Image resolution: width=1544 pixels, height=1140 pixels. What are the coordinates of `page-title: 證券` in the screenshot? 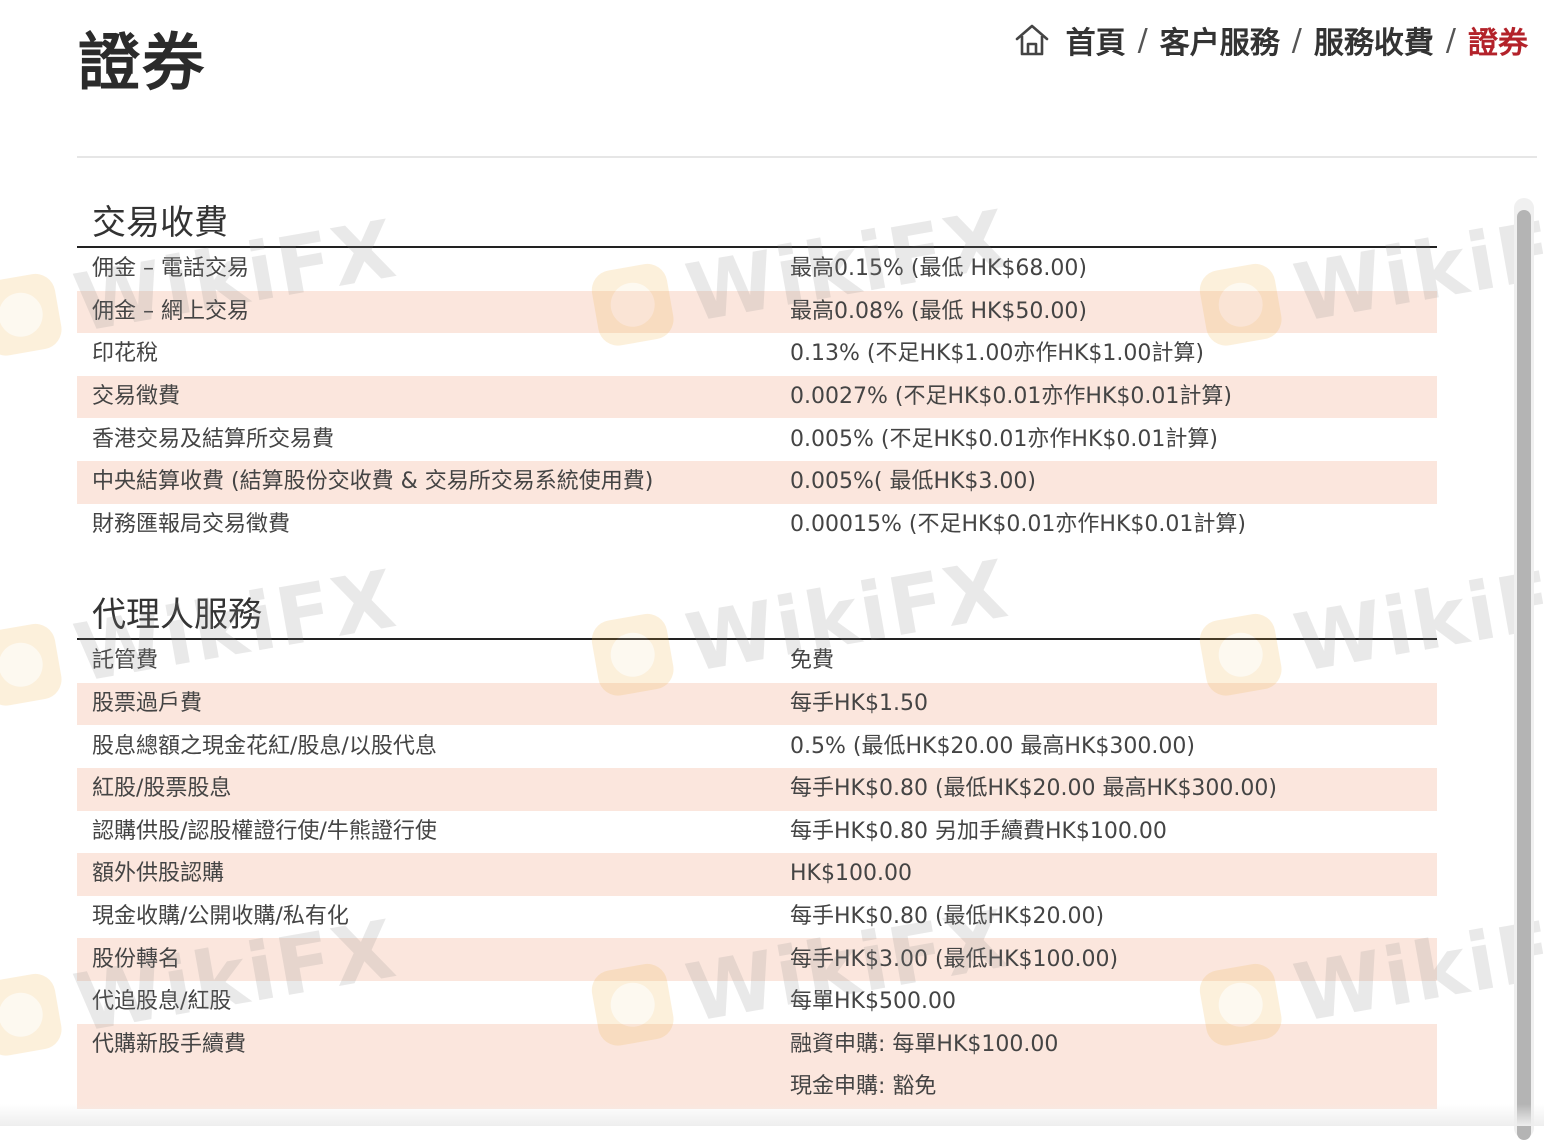 It's located at (142, 62).